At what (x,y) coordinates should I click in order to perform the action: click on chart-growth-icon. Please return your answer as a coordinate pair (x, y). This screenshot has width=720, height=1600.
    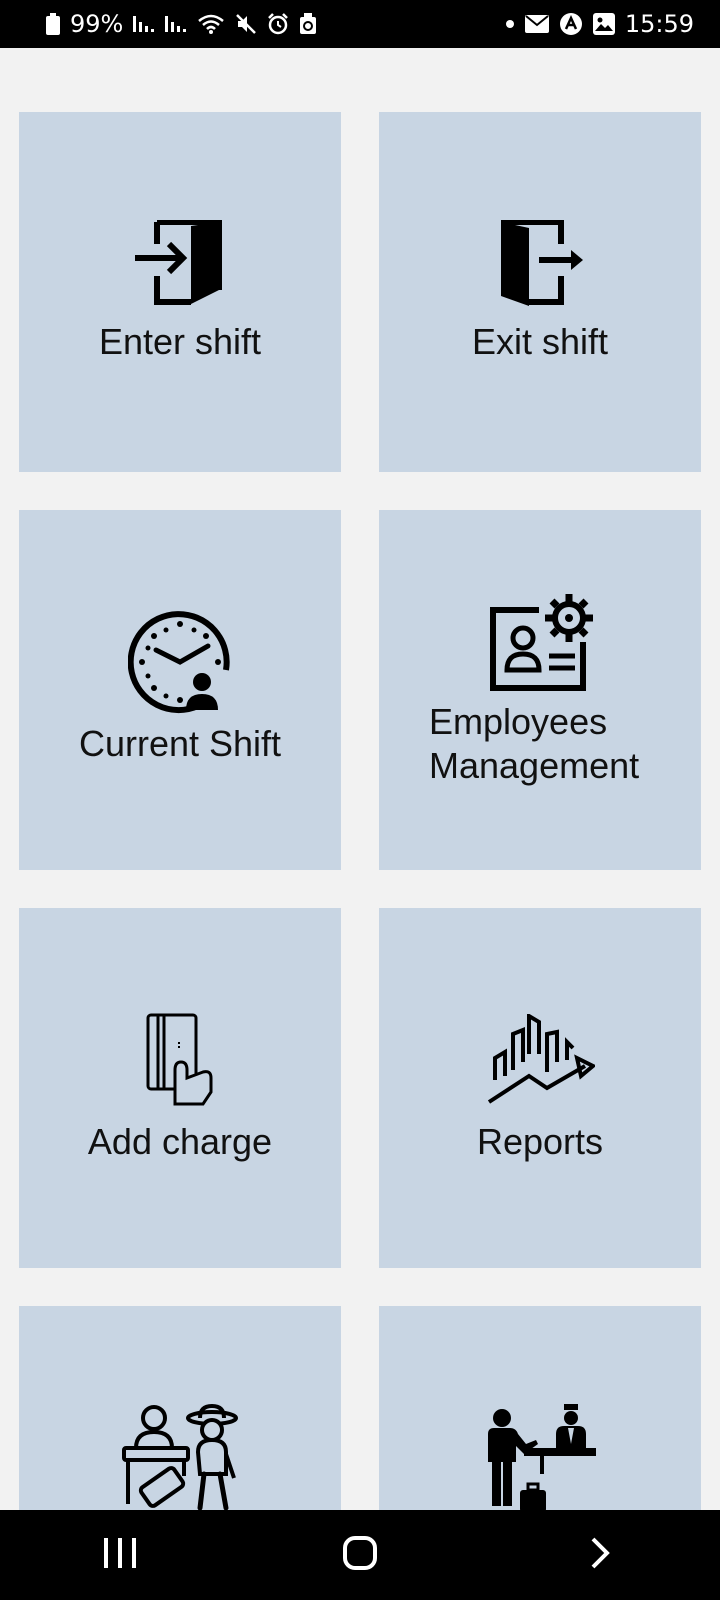
    Looking at the image, I should click on (540, 1059).